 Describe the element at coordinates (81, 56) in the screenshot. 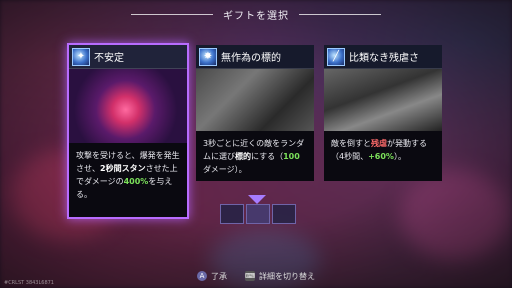

I see `lightning-burst-icon: ✦` at that location.